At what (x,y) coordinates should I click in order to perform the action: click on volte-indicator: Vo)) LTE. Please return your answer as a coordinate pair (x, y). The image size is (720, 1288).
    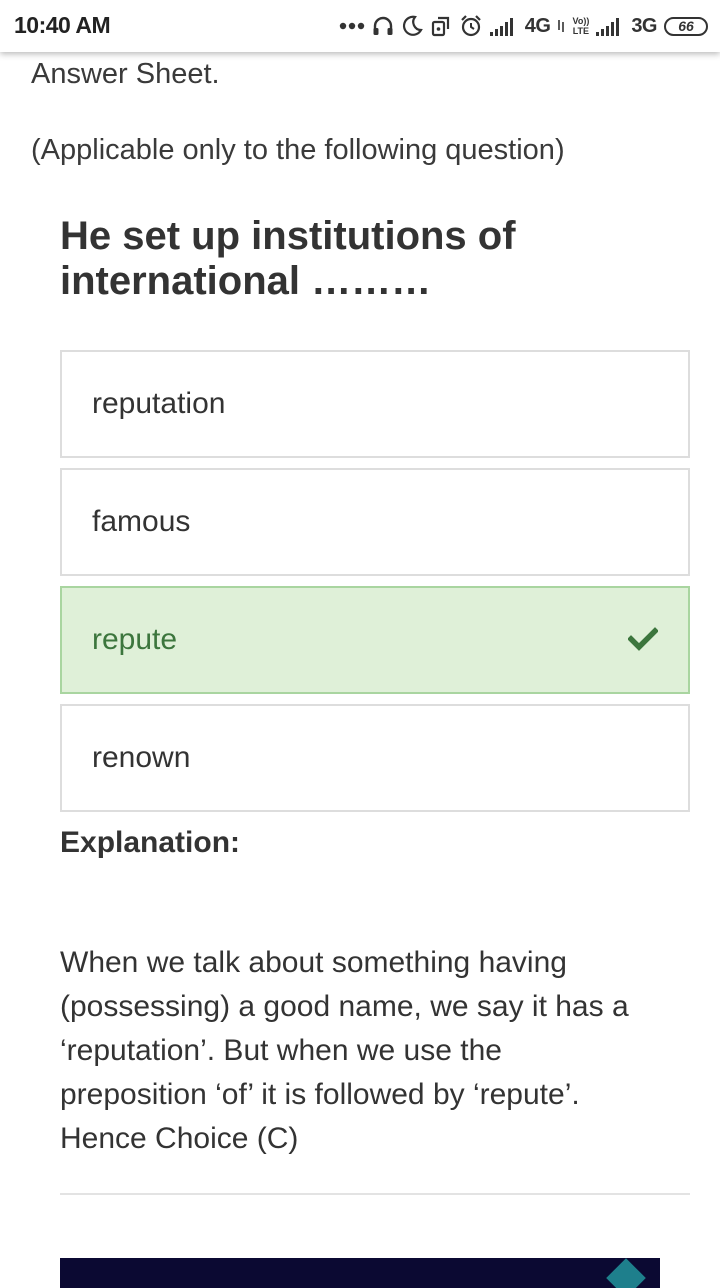
    Looking at the image, I should click on (580, 26).